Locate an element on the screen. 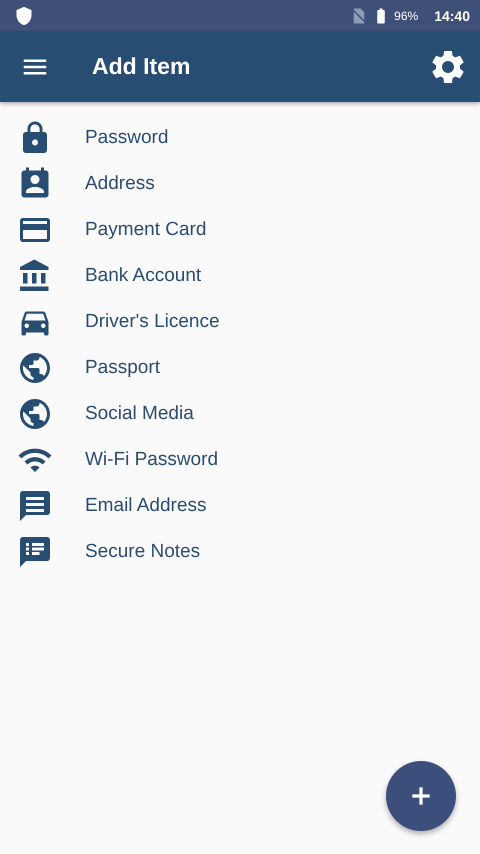  item-type-label: Secure Notes is located at coordinates (142, 552).